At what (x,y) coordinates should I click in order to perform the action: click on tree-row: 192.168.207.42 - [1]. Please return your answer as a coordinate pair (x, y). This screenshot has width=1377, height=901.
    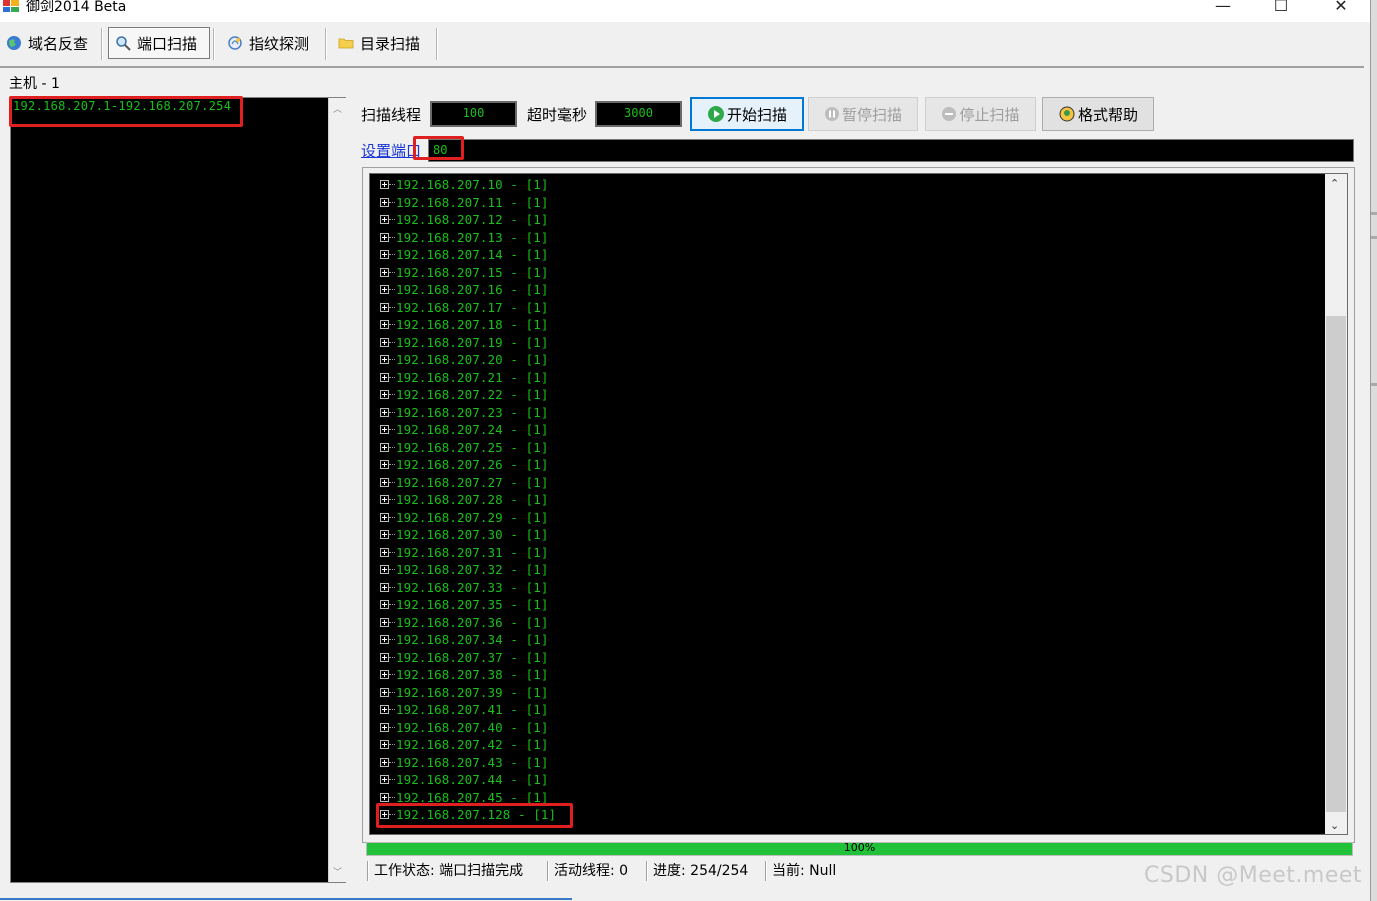
    Looking at the image, I should click on (464, 744).